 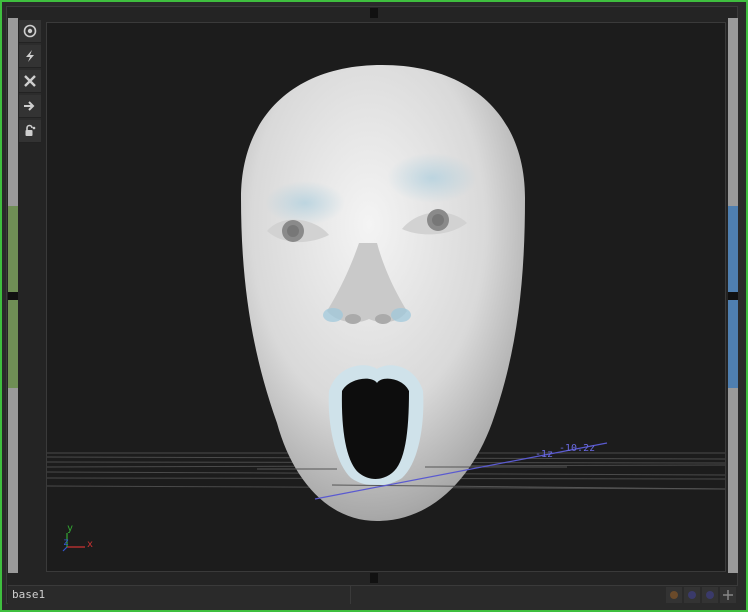 I want to click on left-strip-divider, so click(x=13, y=296).